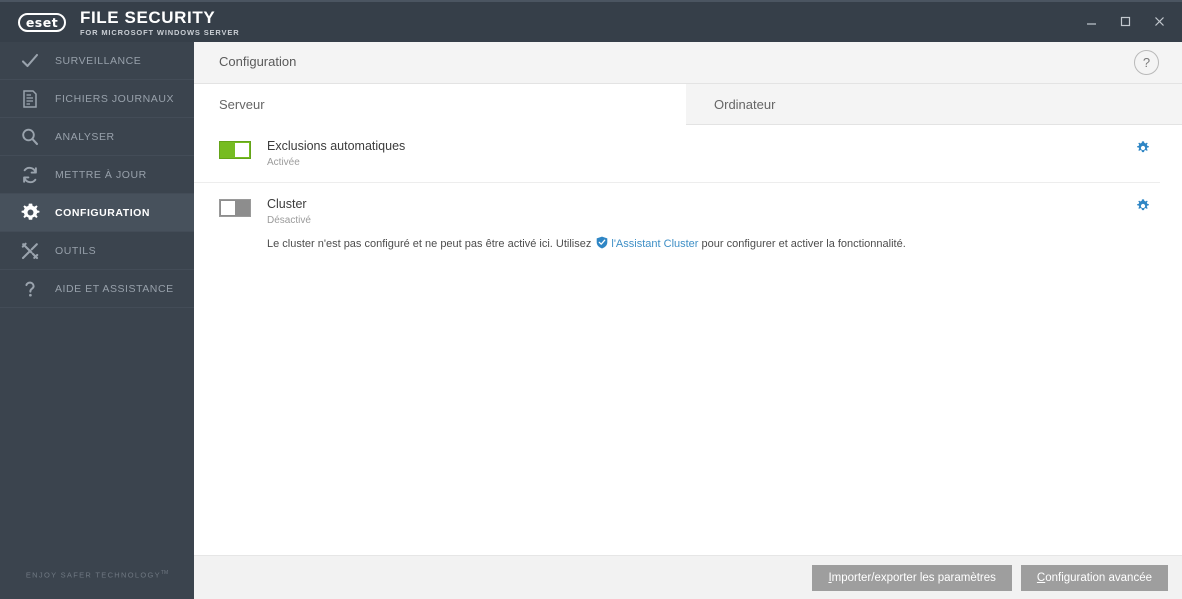 The width and height of the screenshot is (1182, 599). I want to click on toggle-automatic-exclusions, so click(235, 150).